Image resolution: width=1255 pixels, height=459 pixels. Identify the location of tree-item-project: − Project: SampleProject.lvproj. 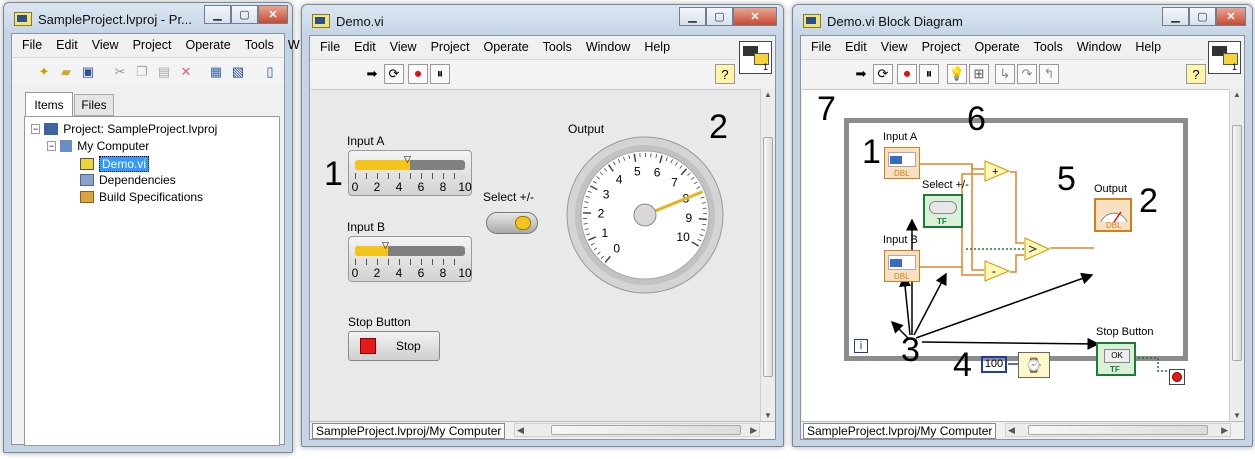
(124, 129).